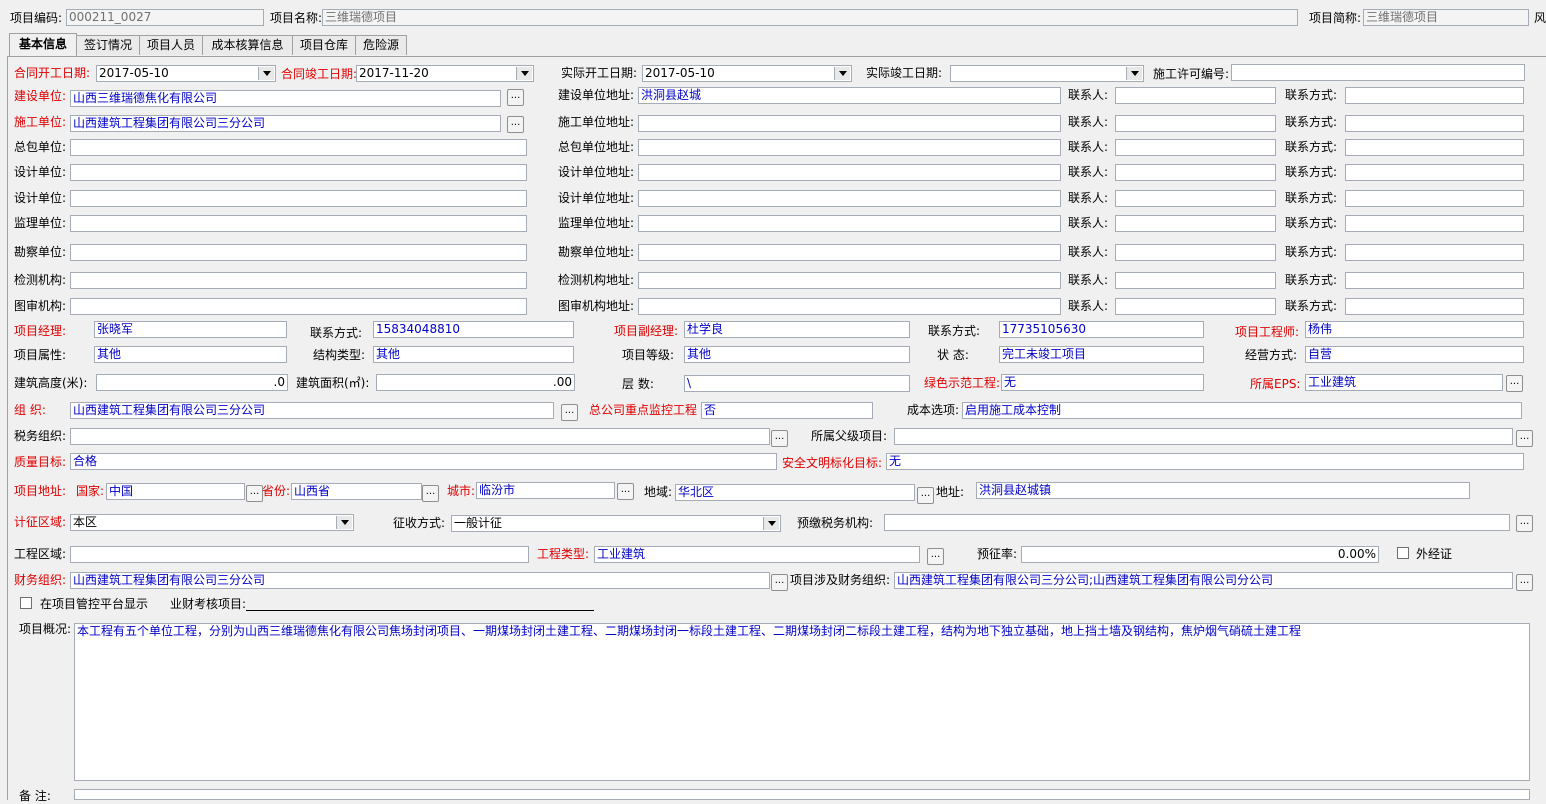 This screenshot has height=804, width=1546. I want to click on eps-field: 工业建筑, so click(1404, 382).